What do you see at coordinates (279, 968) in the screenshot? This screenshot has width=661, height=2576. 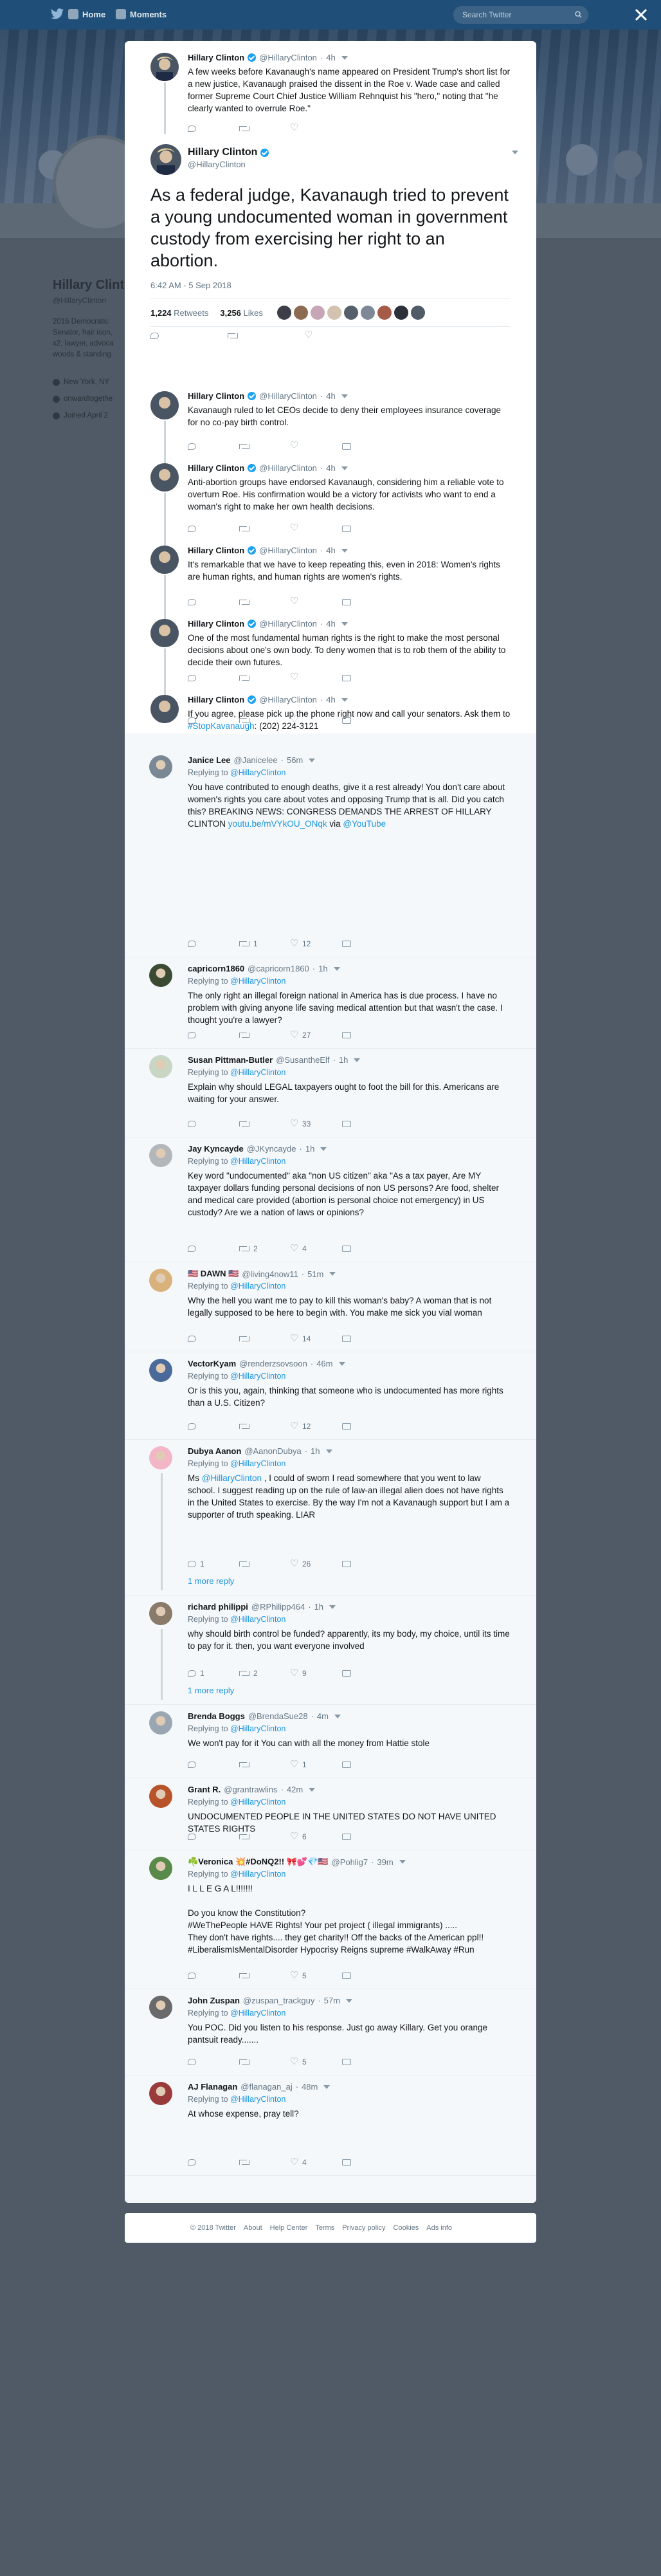 I see `author-handle: @capricorn1860` at bounding box center [279, 968].